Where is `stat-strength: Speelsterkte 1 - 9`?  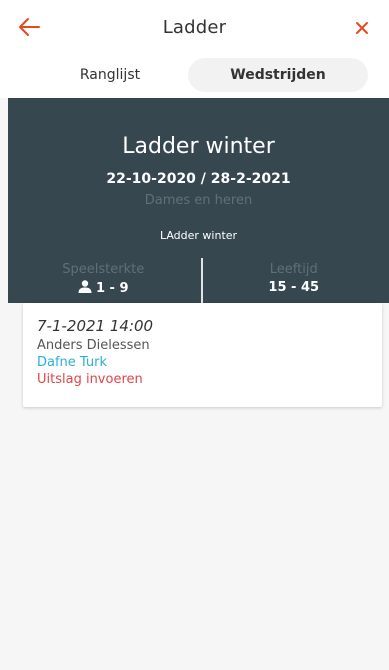 stat-strength: Speelsterkte 1 - 9 is located at coordinates (103, 277).